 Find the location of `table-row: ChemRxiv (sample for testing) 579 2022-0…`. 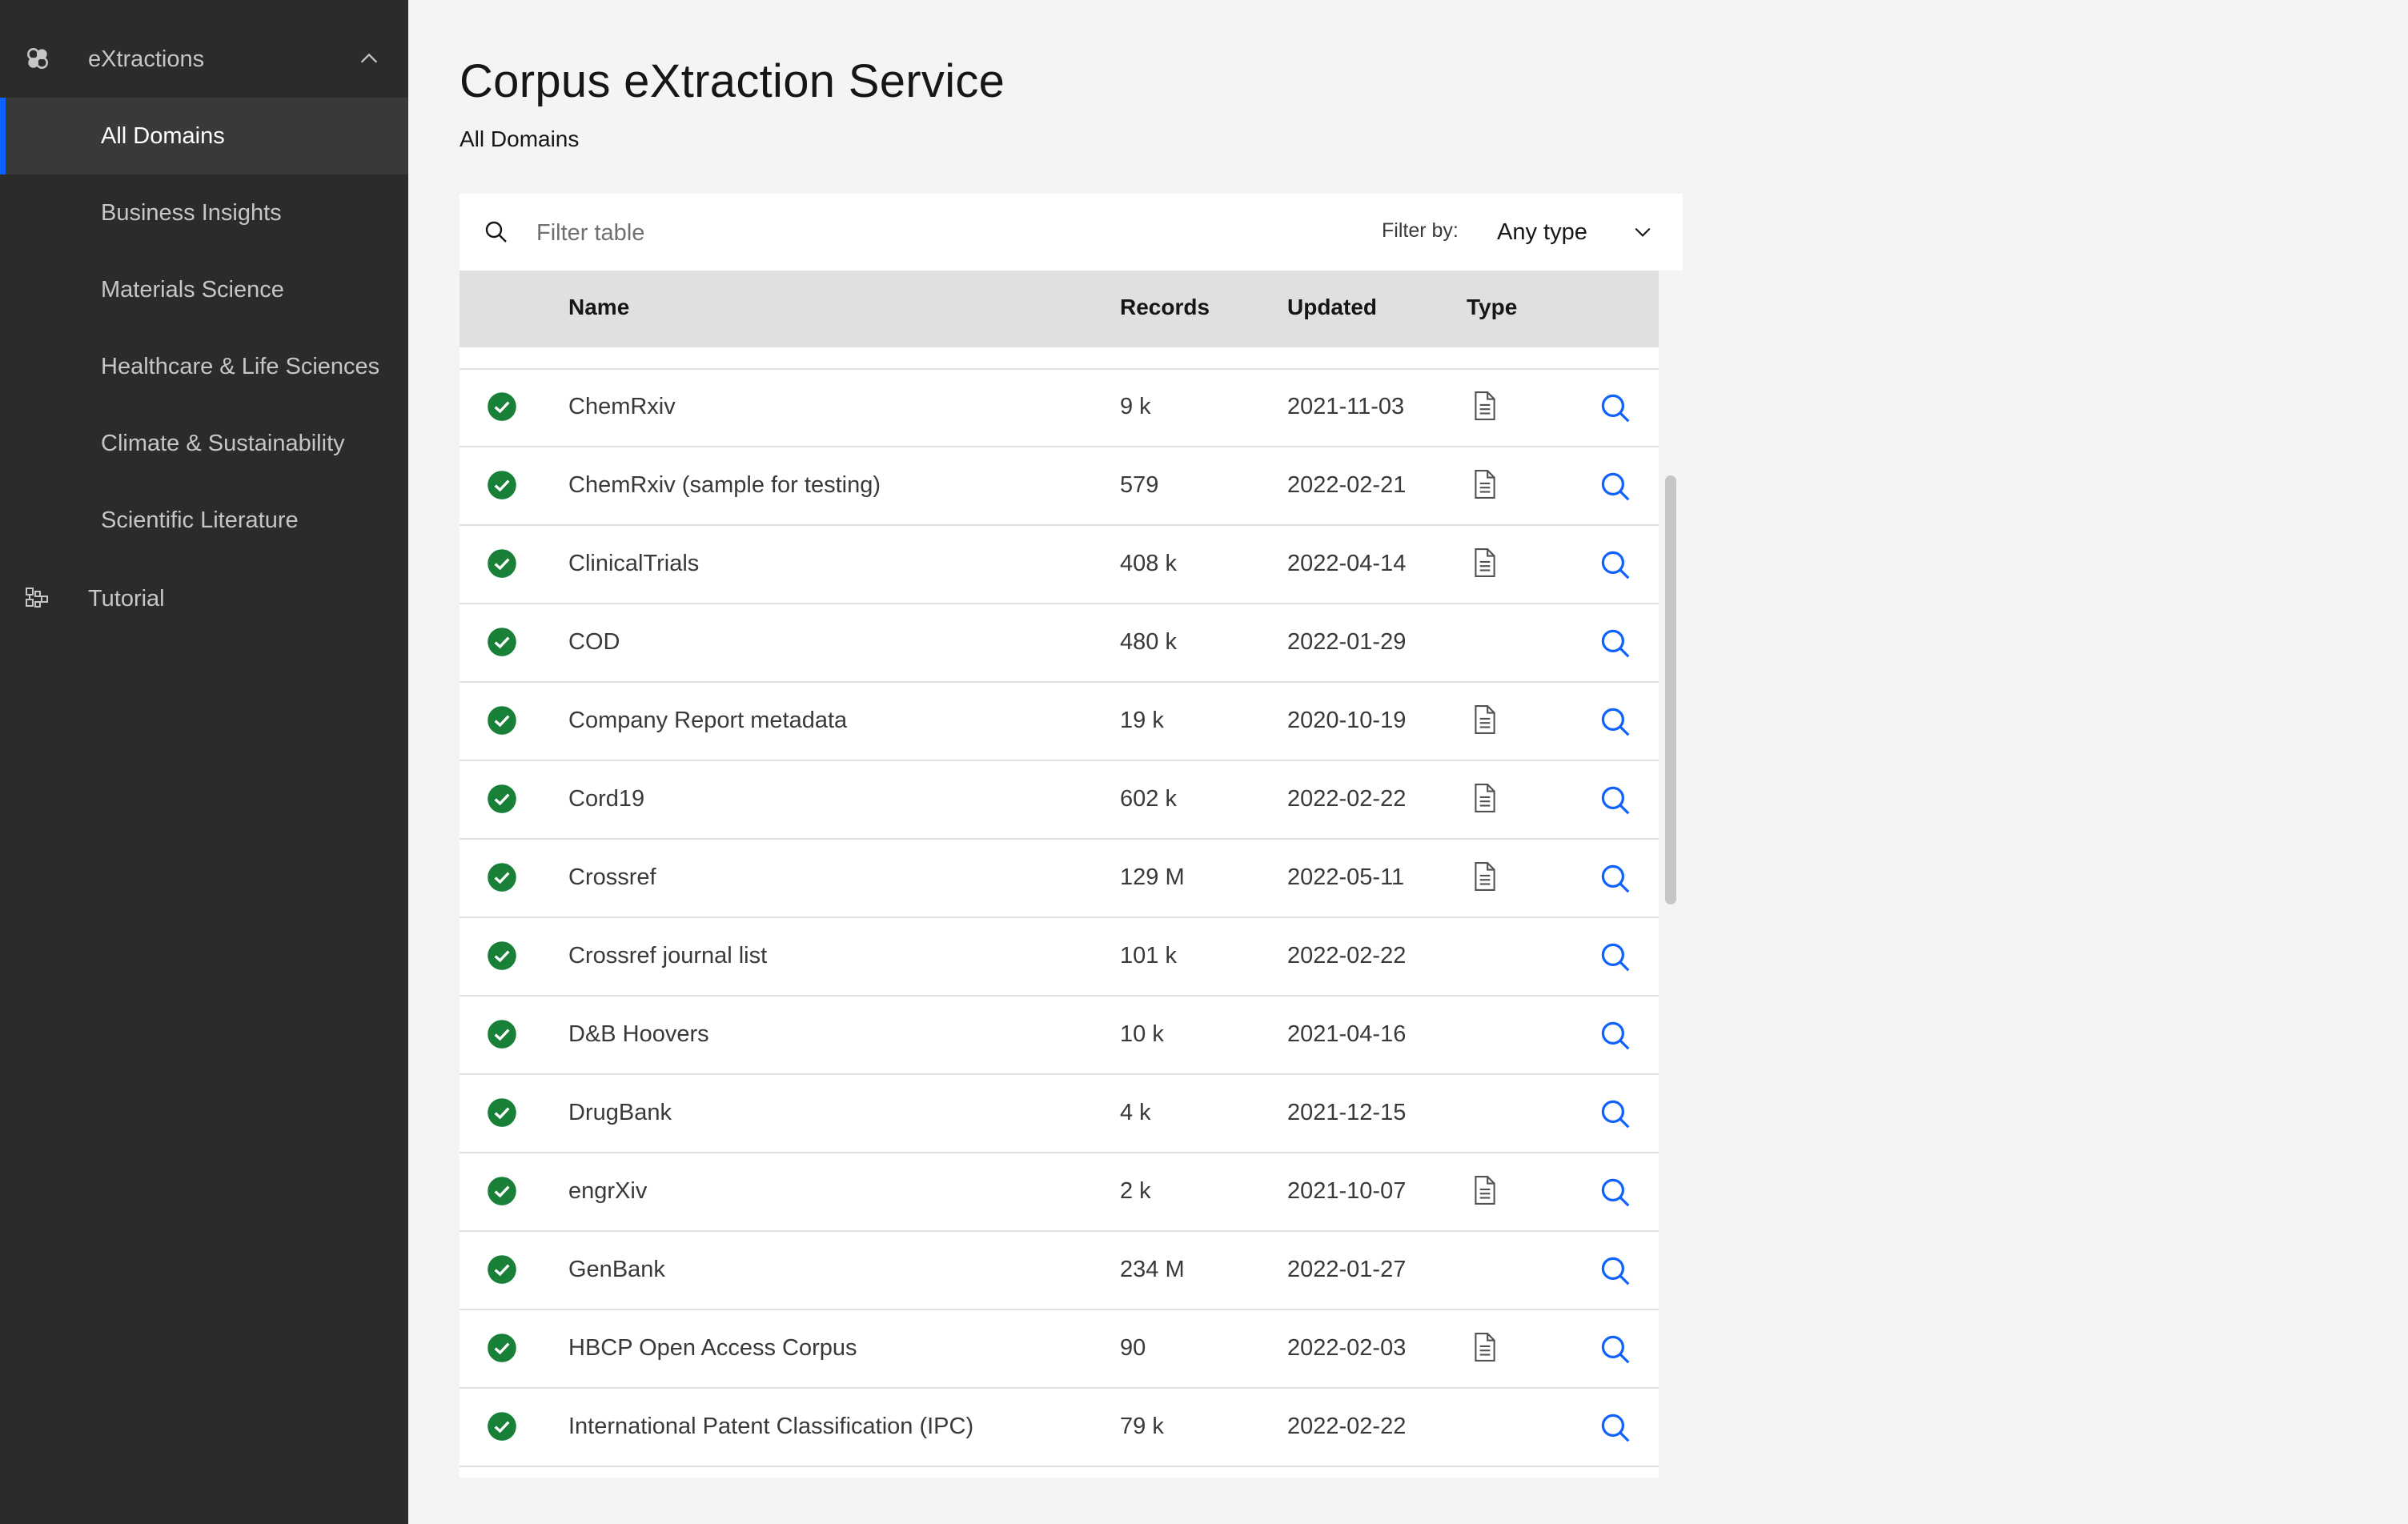

table-row: ChemRxiv (sample for testing) 579 2022-0… is located at coordinates (1059, 487).